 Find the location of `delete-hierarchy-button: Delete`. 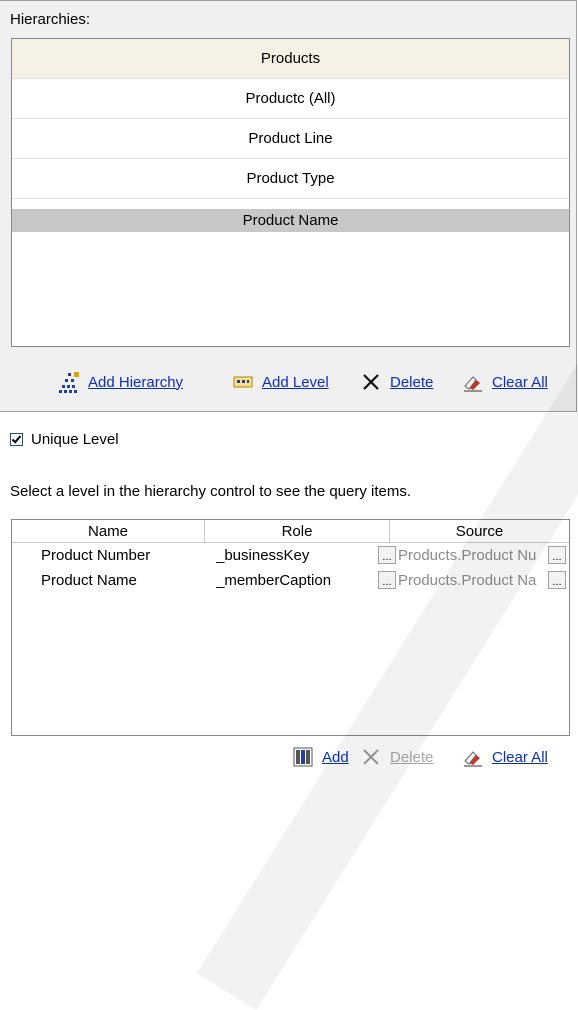

delete-hierarchy-button: Delete is located at coordinates (396, 382).